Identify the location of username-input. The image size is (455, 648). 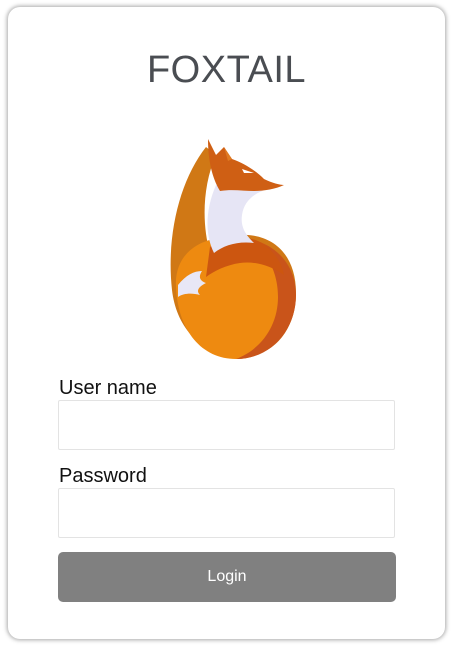
(226, 425).